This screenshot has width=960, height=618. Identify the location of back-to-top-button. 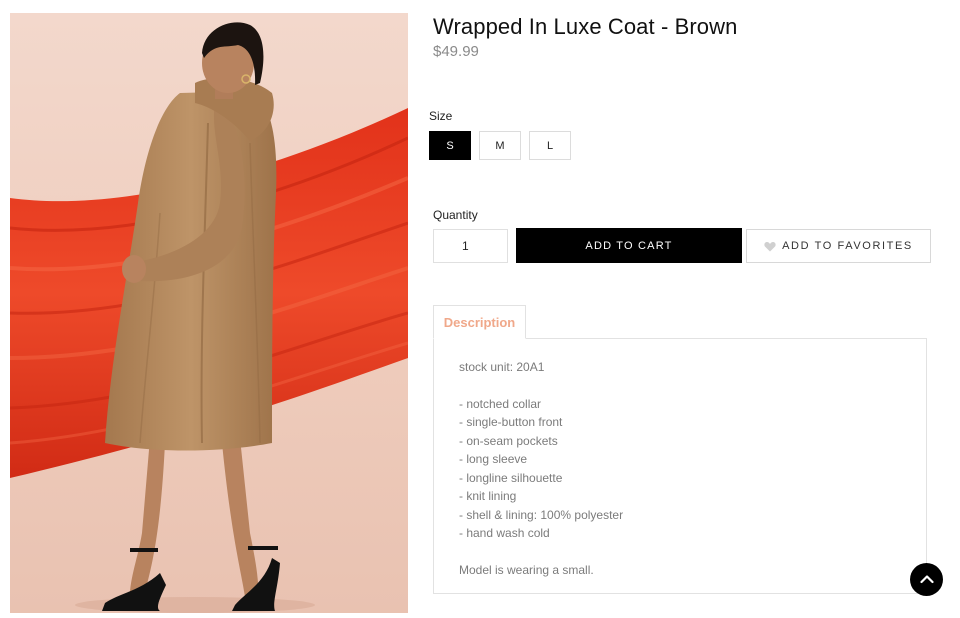
(926, 579).